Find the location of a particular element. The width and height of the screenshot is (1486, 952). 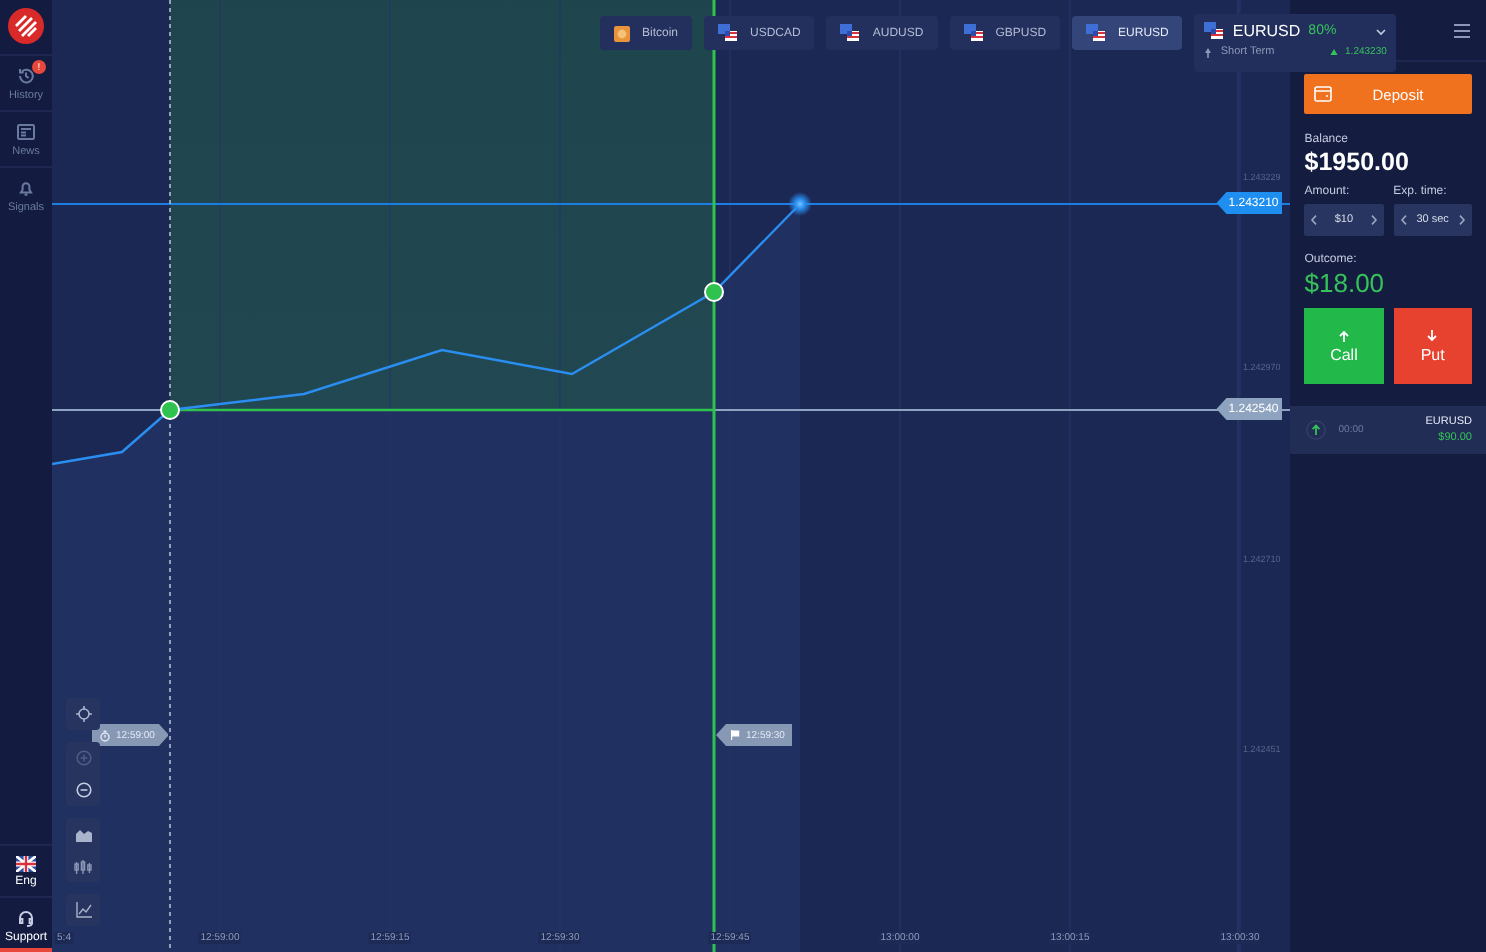

area-chart-icon is located at coordinates (83, 834).